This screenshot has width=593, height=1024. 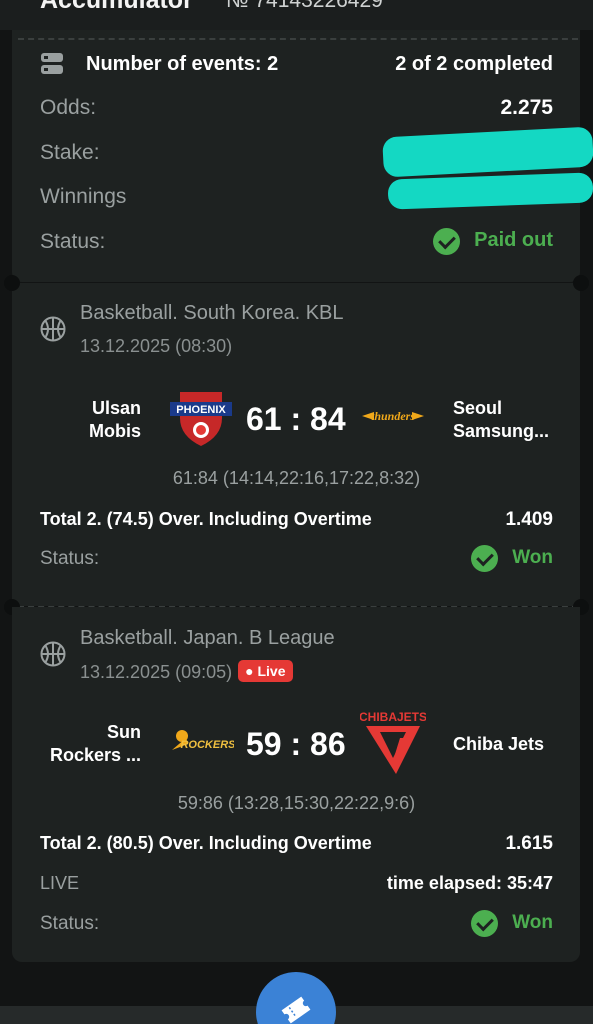 I want to click on event-date-text: 13.12.2025 (09:05), so click(x=156, y=672).